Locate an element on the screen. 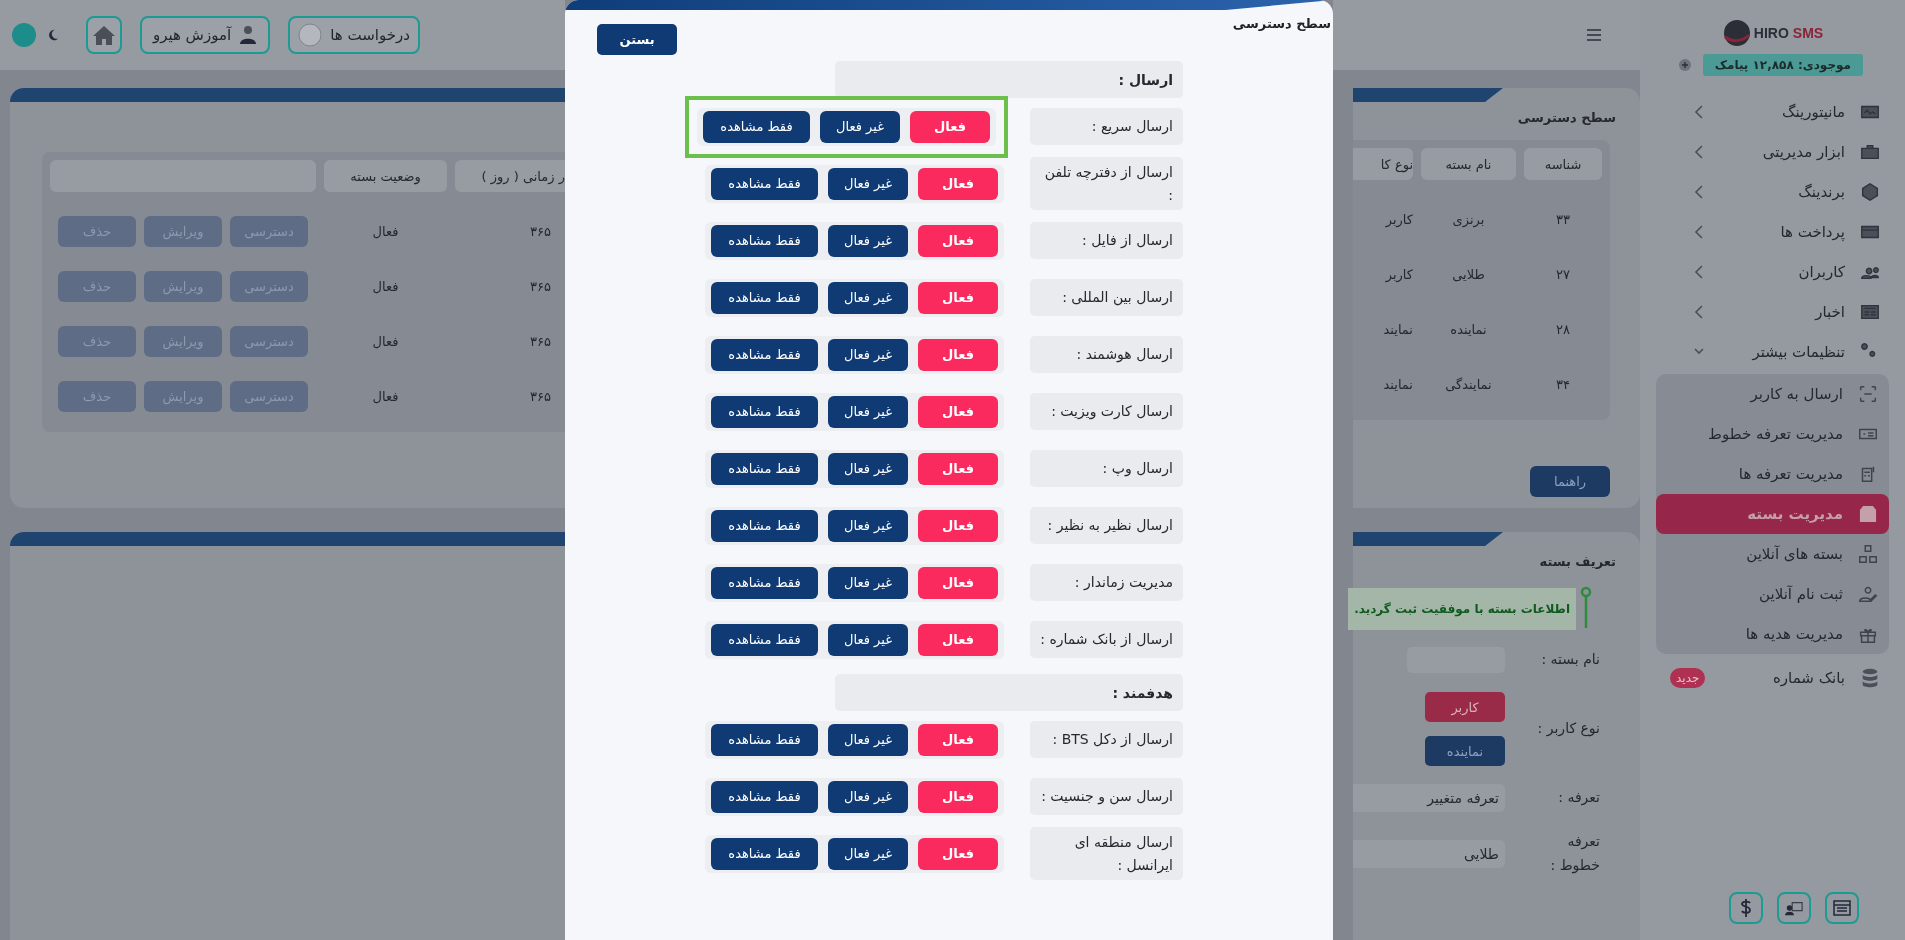 This screenshot has width=1905, height=940. moon-icon is located at coordinates (53, 35).